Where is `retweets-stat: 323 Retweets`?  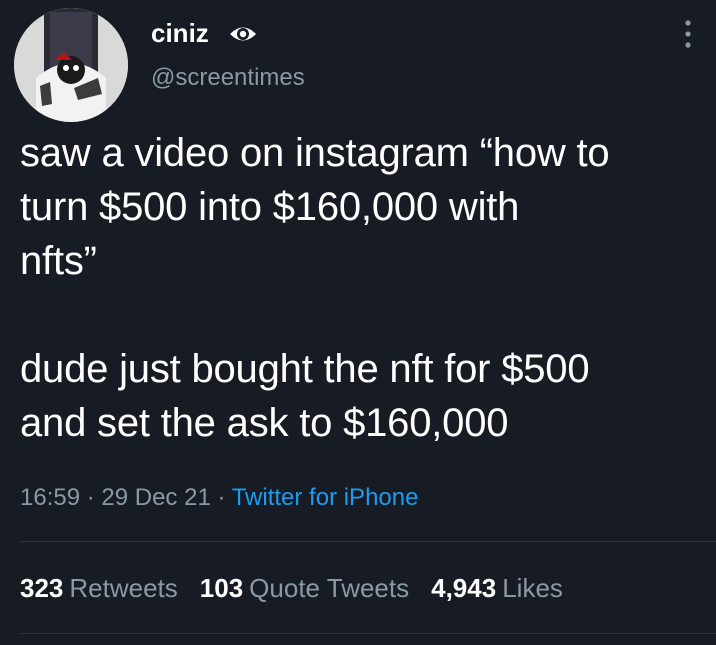
retweets-stat: 323 Retweets is located at coordinates (99, 588).